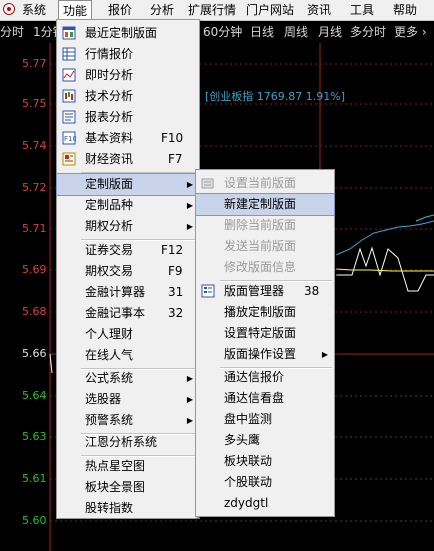 The width and height of the screenshot is (434, 551). I want to click on menu-extended-market: 扩展行情, so click(212, 10).